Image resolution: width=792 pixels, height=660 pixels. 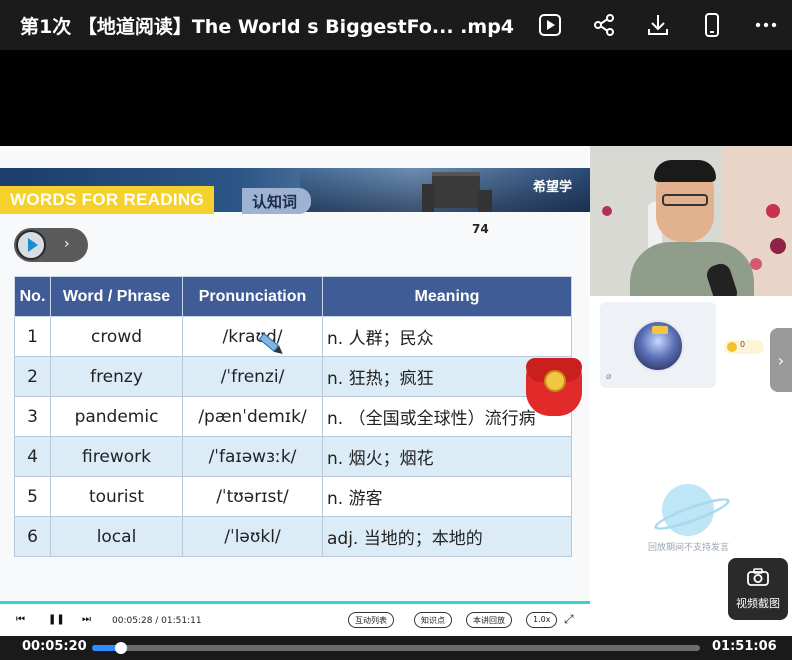 What do you see at coordinates (116, 456) in the screenshot?
I see `row-word: firework` at bounding box center [116, 456].